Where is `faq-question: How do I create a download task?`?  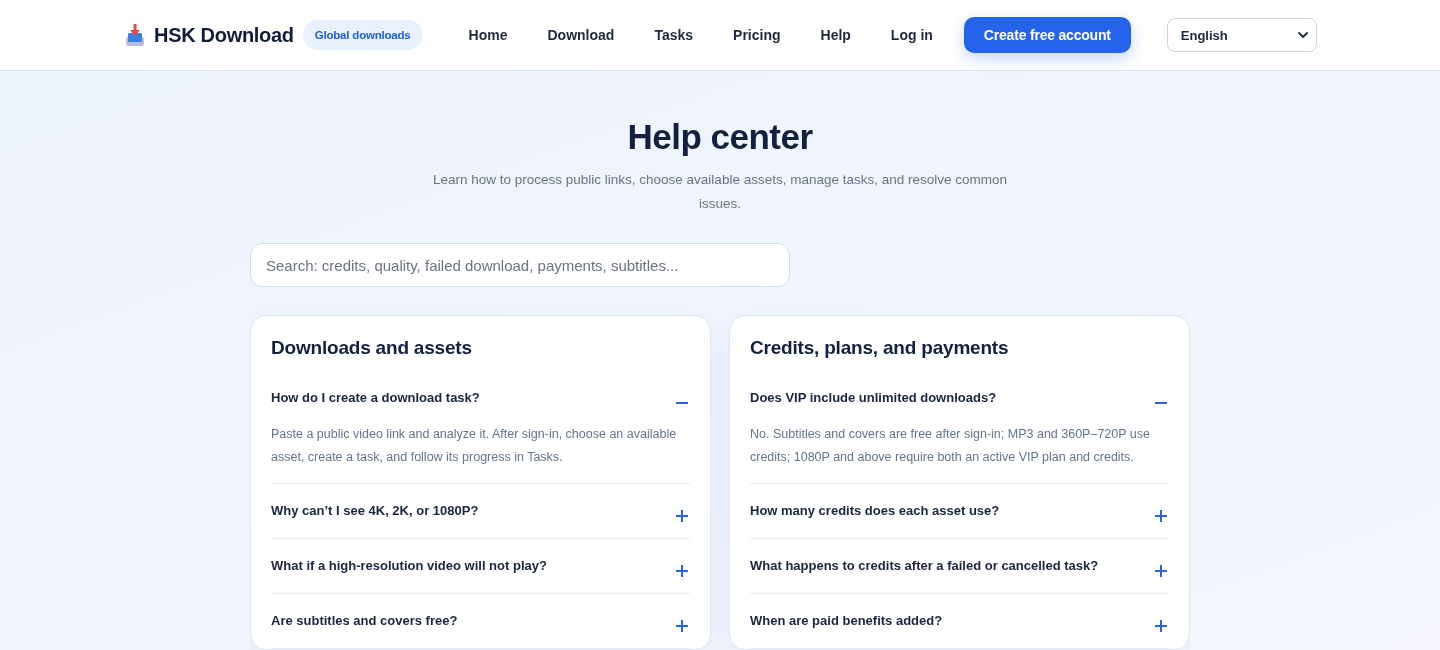
faq-question: How do I create a download task? is located at coordinates (480, 398).